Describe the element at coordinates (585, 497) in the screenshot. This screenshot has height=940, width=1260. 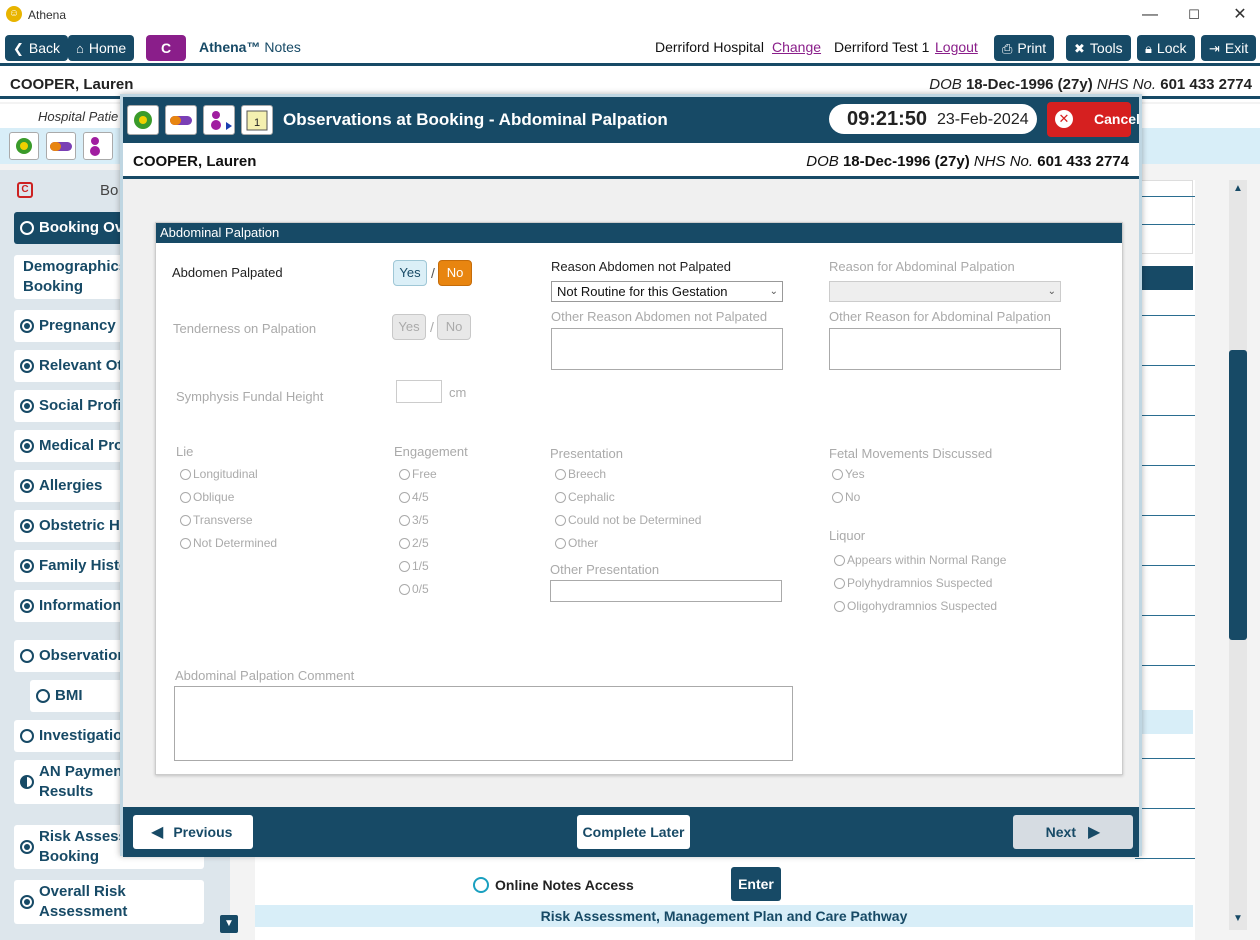
I see `radio-option: Cephalic` at that location.